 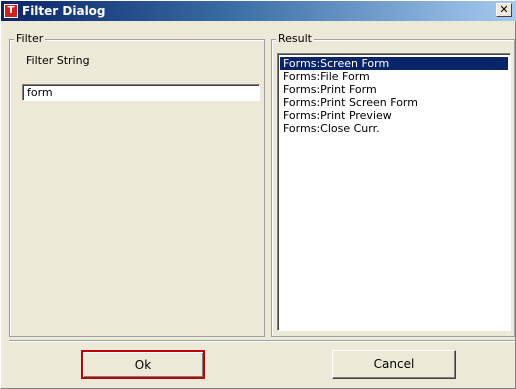 What do you see at coordinates (58, 60) in the screenshot?
I see `filter-string-label: Filter String` at bounding box center [58, 60].